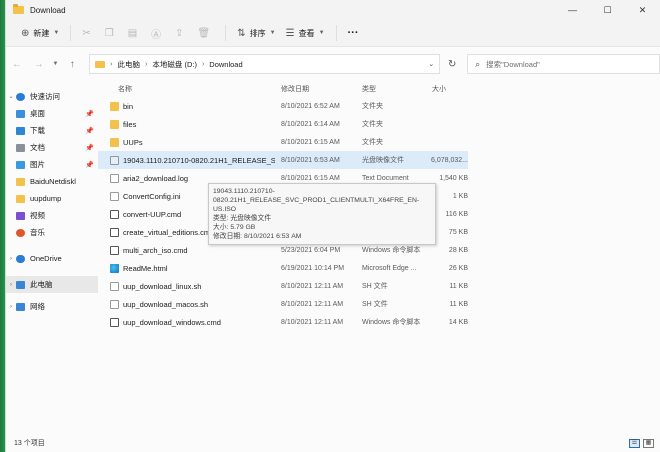 This screenshot has height=452, width=660. Describe the element at coordinates (56, 33) in the screenshot. I see `chevron-down-icon: ▼` at that location.